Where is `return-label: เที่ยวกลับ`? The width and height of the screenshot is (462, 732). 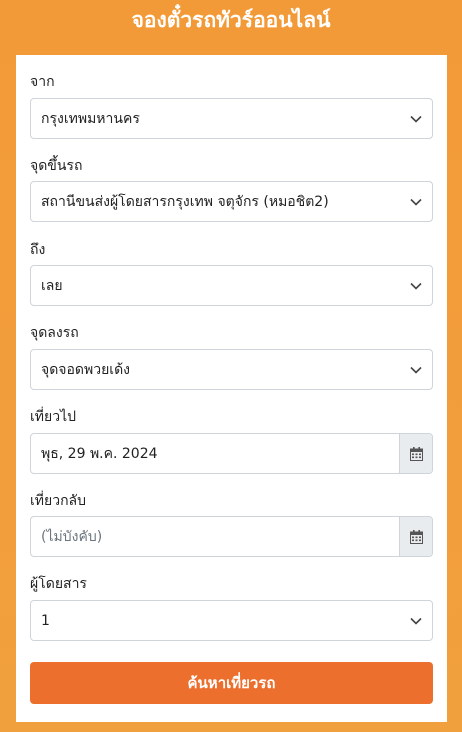
return-label: เที่ยวกลับ is located at coordinates (58, 501).